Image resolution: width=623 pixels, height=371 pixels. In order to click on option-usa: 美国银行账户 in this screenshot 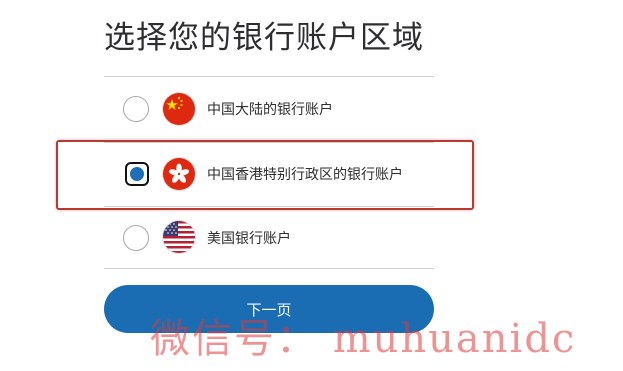, I will do `click(269, 237)`.